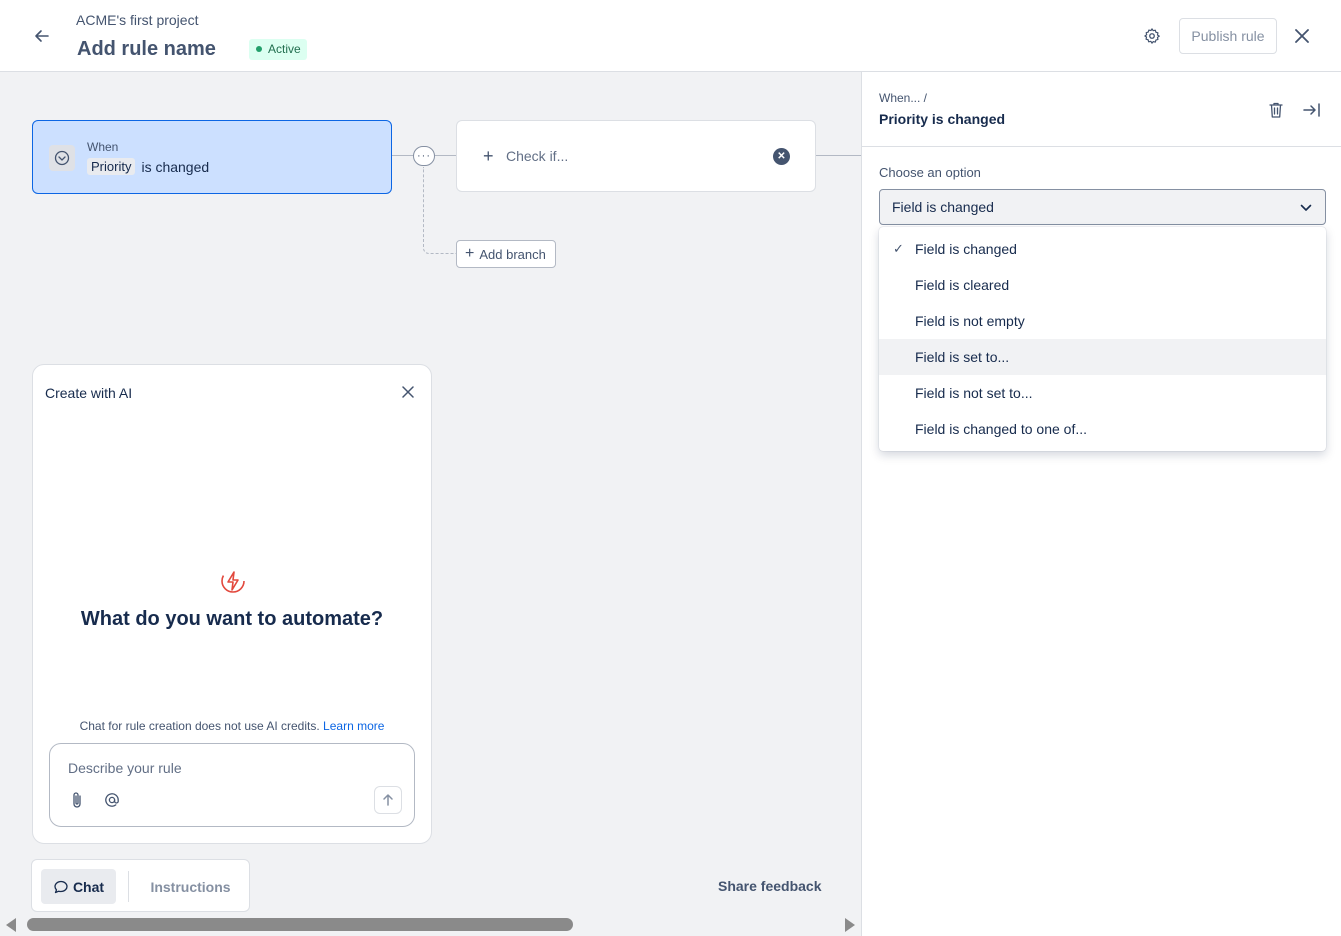 Image resolution: width=1341 pixels, height=936 pixels. What do you see at coordinates (88, 886) in the screenshot?
I see `tab-chat-label: Chat` at bounding box center [88, 886].